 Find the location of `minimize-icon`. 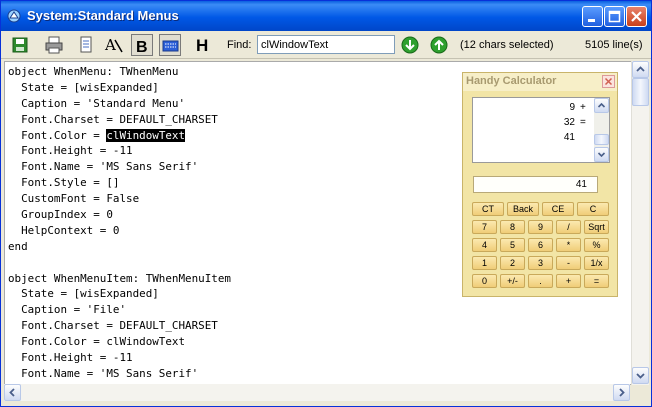

minimize-icon is located at coordinates (591, 20).